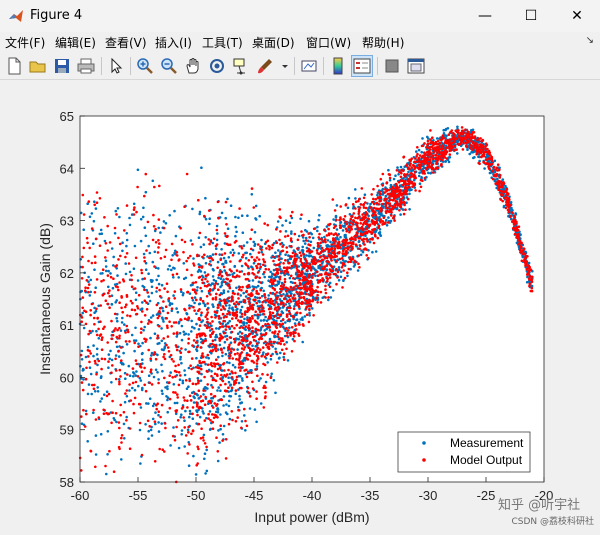 This screenshot has height=535, width=600. I want to click on colorbar-icon, so click(338, 66).